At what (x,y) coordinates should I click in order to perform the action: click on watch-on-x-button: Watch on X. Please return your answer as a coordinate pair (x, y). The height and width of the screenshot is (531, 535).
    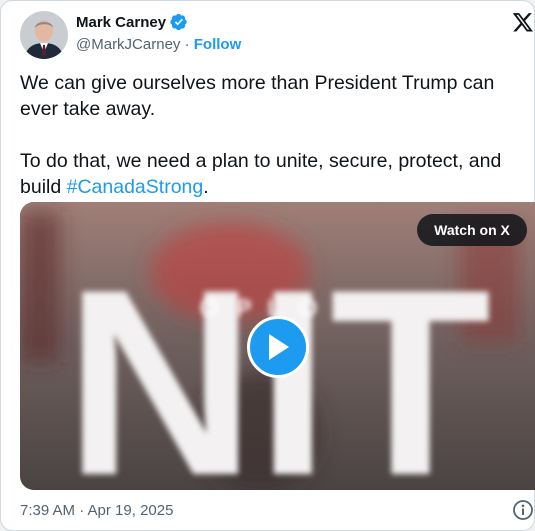
    Looking at the image, I should click on (472, 230).